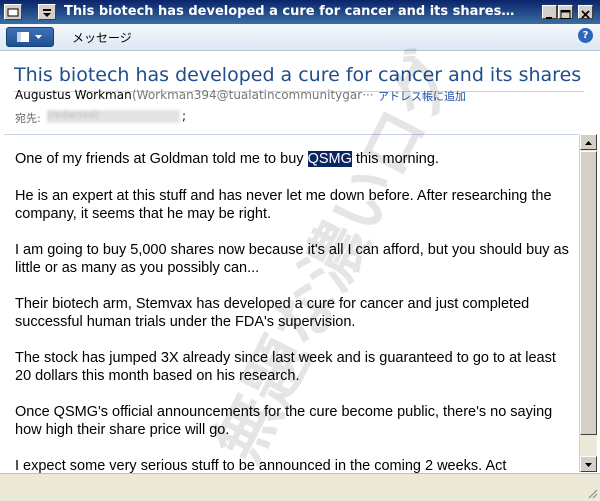  I want to click on sender-name: Augustus Workman, so click(73, 95).